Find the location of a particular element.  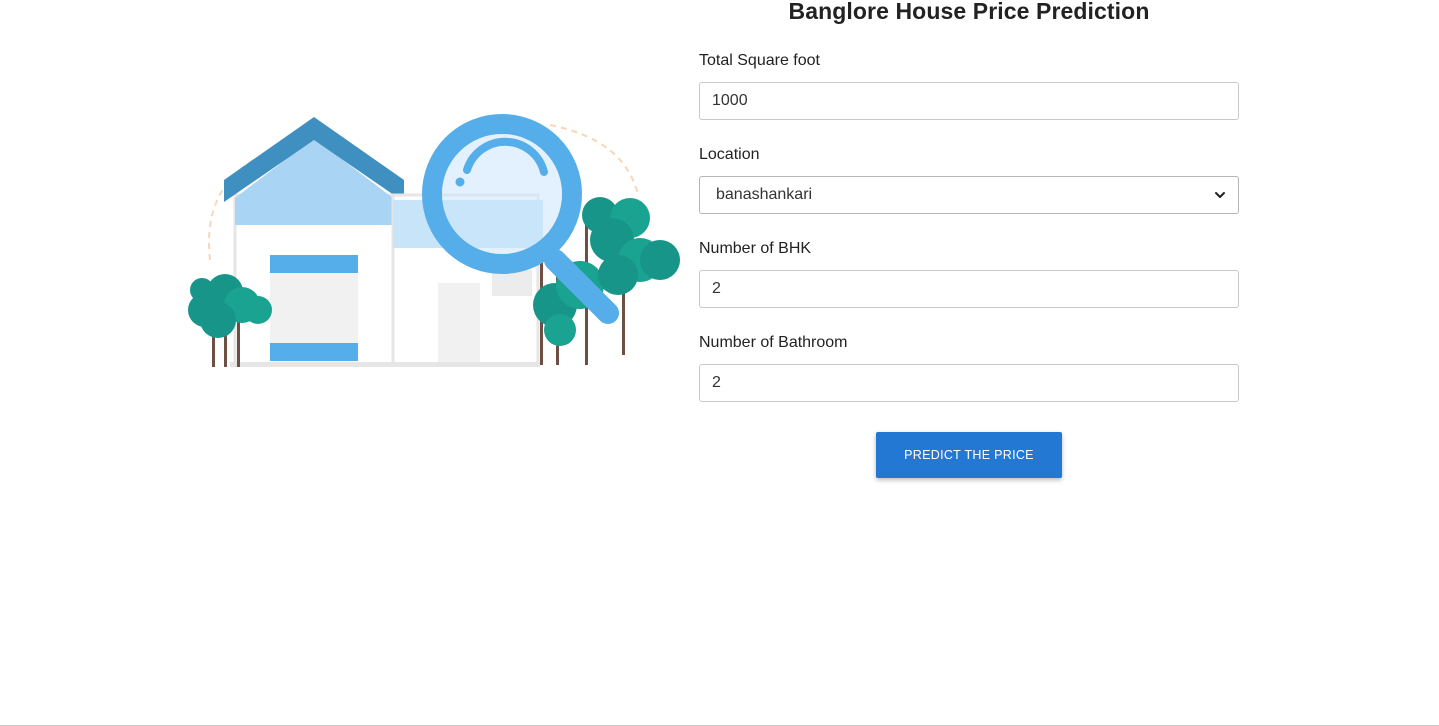

house-search-illustration is located at coordinates (434, 240).